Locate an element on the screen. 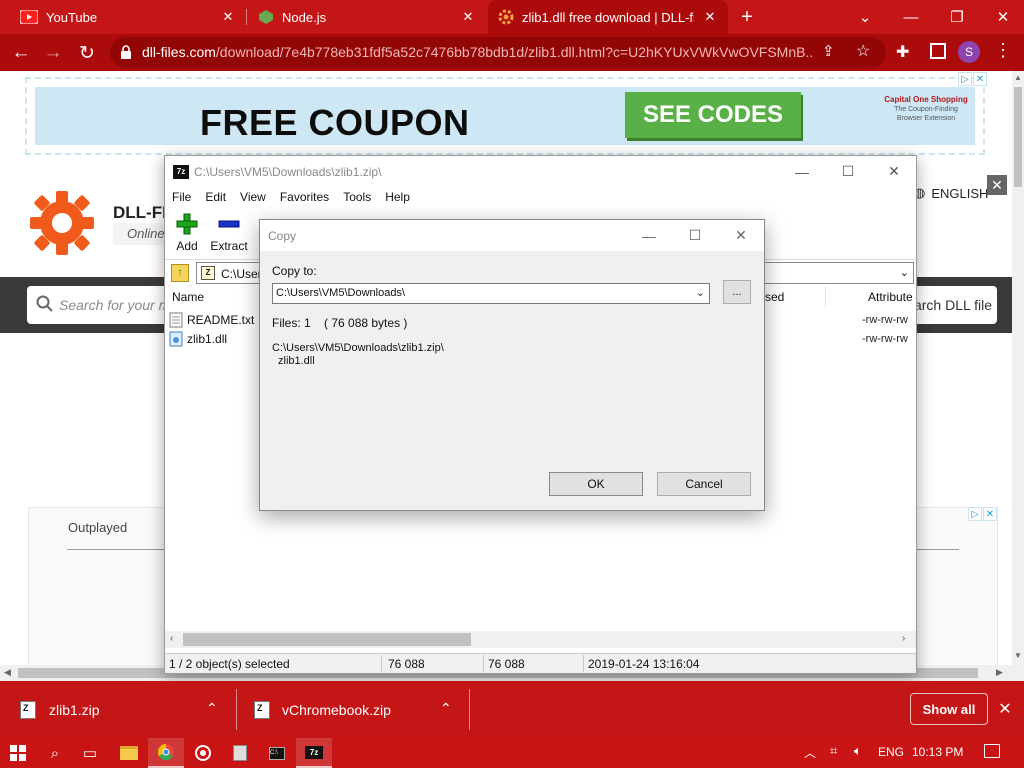 The height and width of the screenshot is (768, 1024). ok-button: OK is located at coordinates (596, 484).